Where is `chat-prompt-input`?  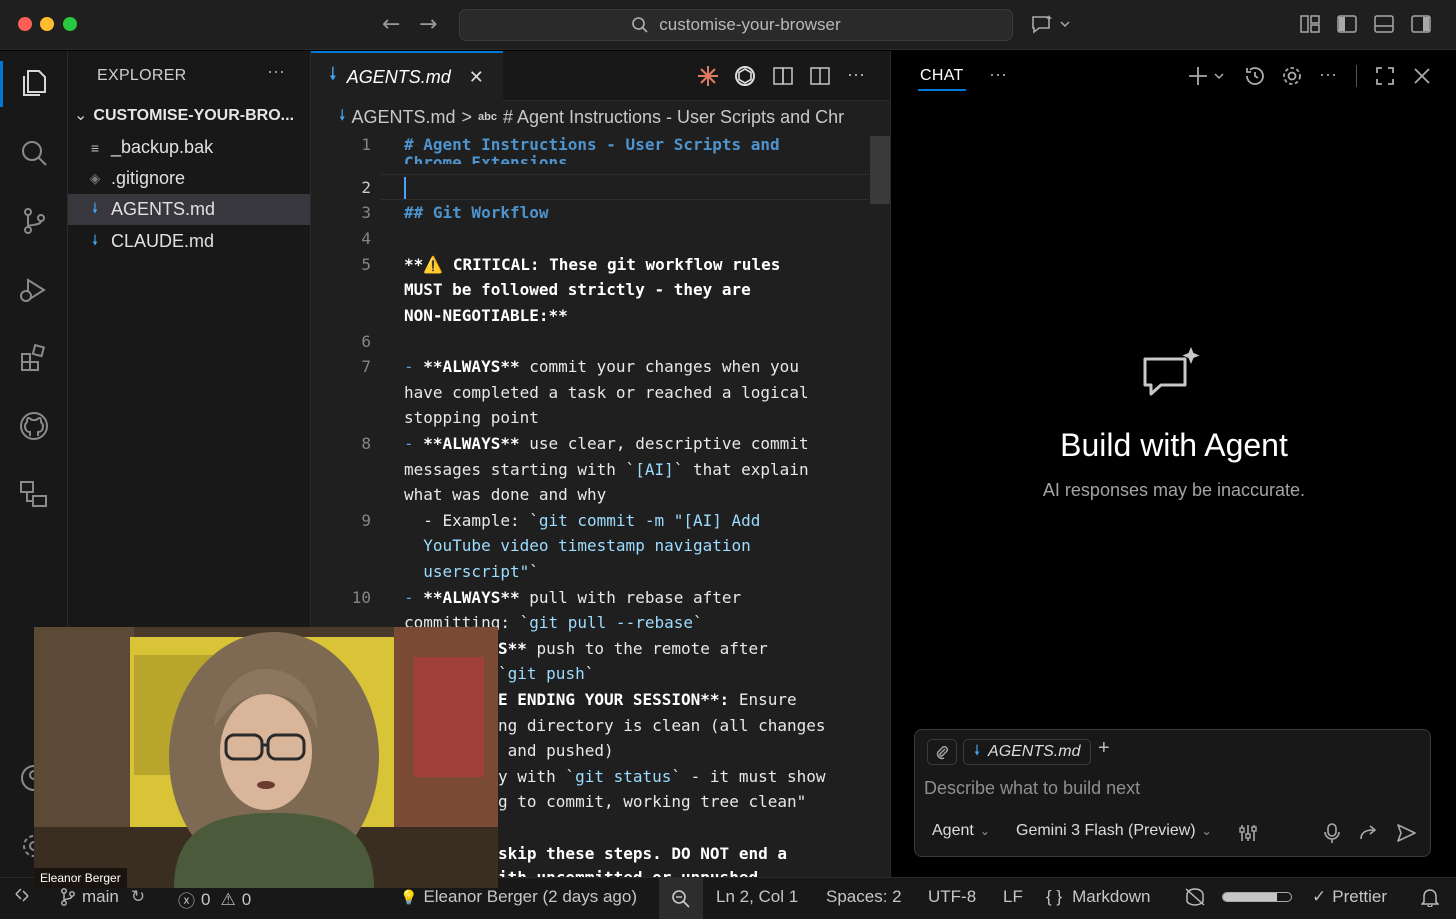
chat-prompt-input is located at coordinates (1164, 788).